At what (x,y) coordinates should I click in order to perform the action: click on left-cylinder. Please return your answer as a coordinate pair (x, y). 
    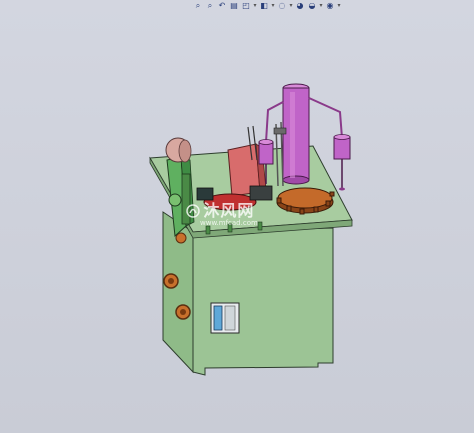
    Looking at the image, I should click on (266, 153).